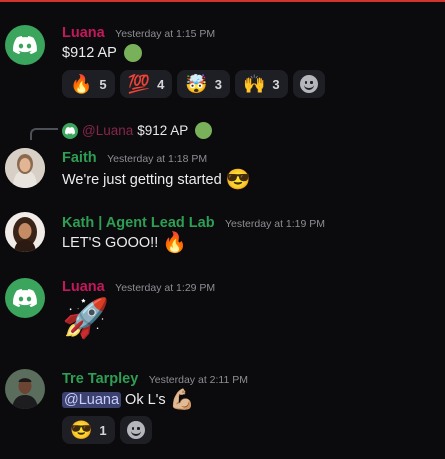  I want to click on reaction-fire: 🔥 5, so click(88, 84).